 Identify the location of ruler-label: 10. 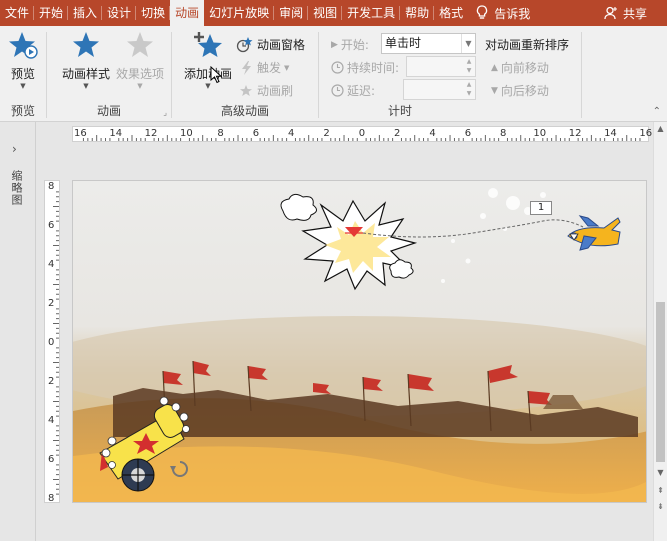
(540, 133).